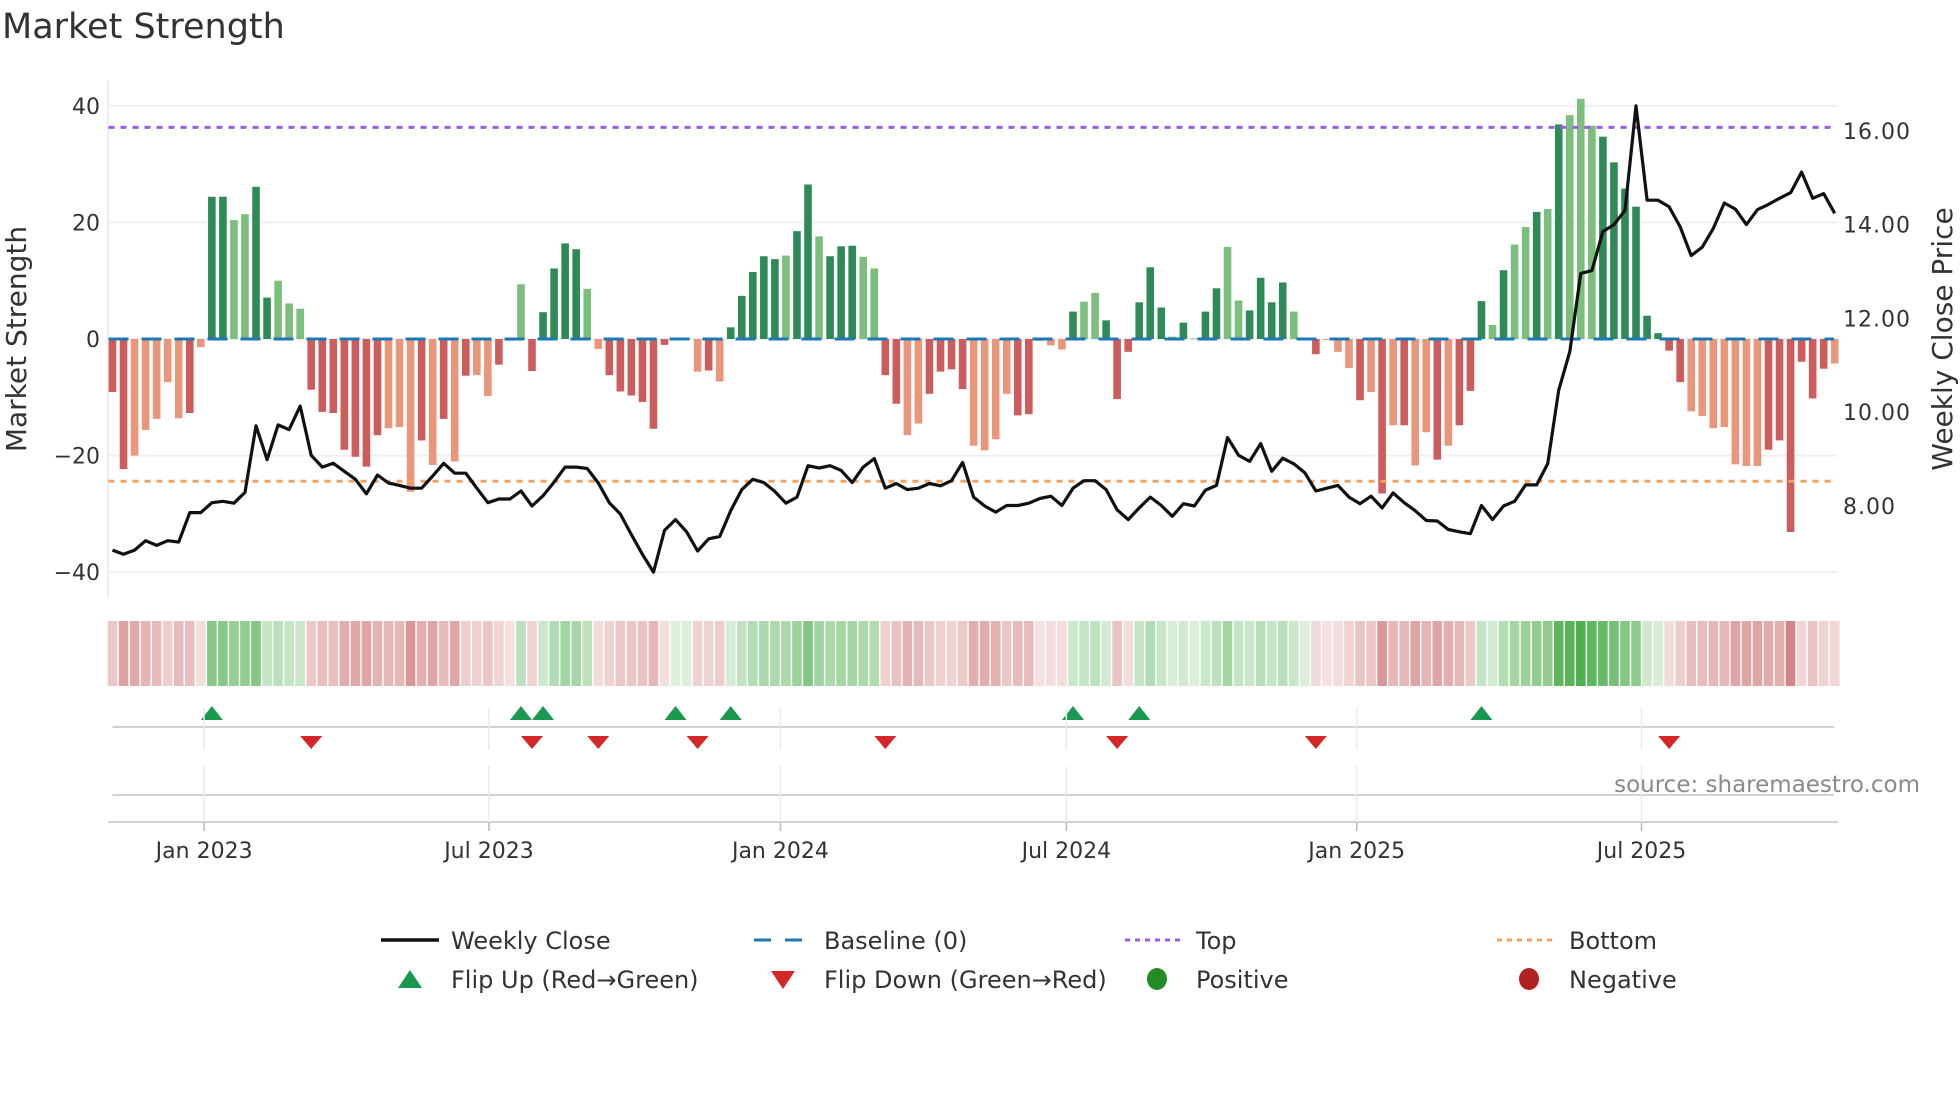  Describe the element at coordinates (86, 107) in the screenshot. I see `y-tick-label: 40` at that location.